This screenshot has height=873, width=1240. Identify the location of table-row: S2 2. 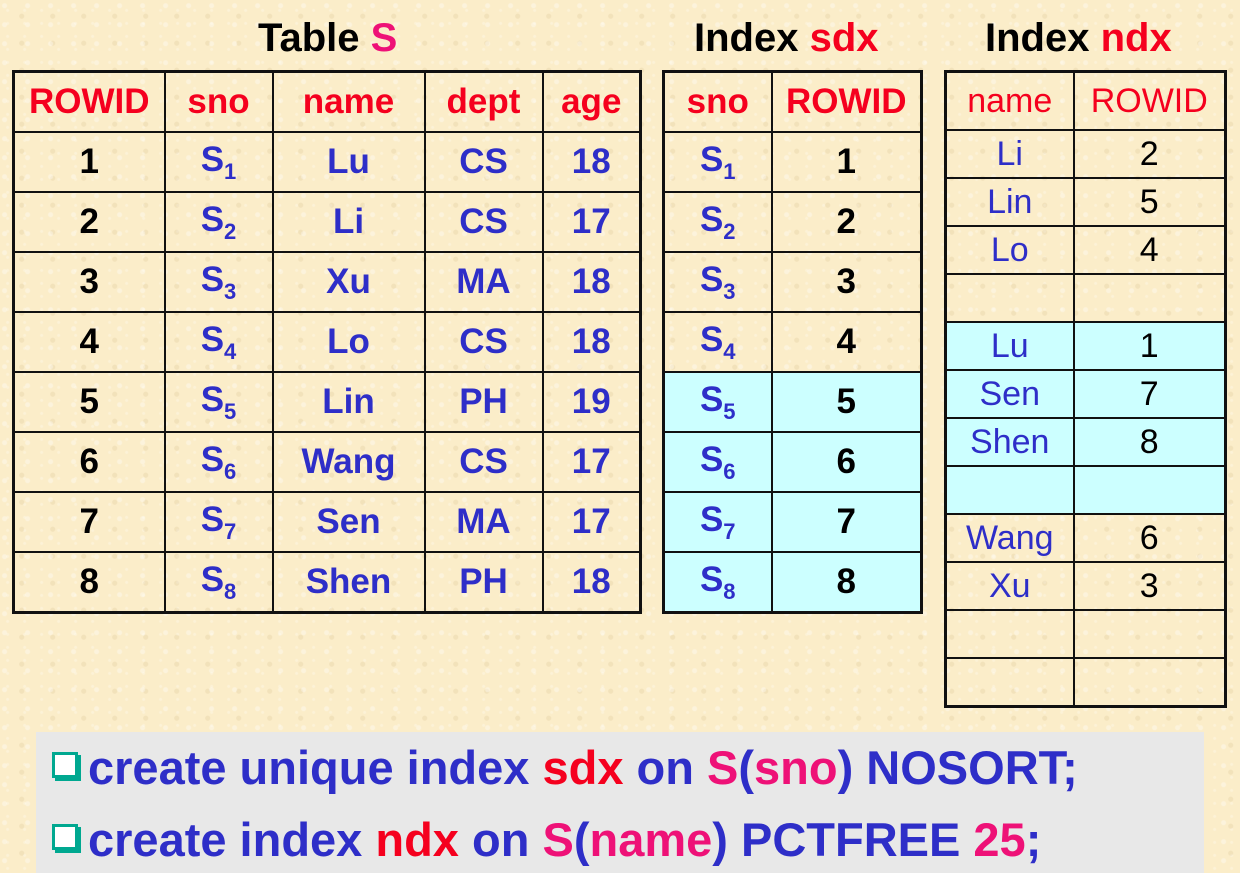
(792, 222).